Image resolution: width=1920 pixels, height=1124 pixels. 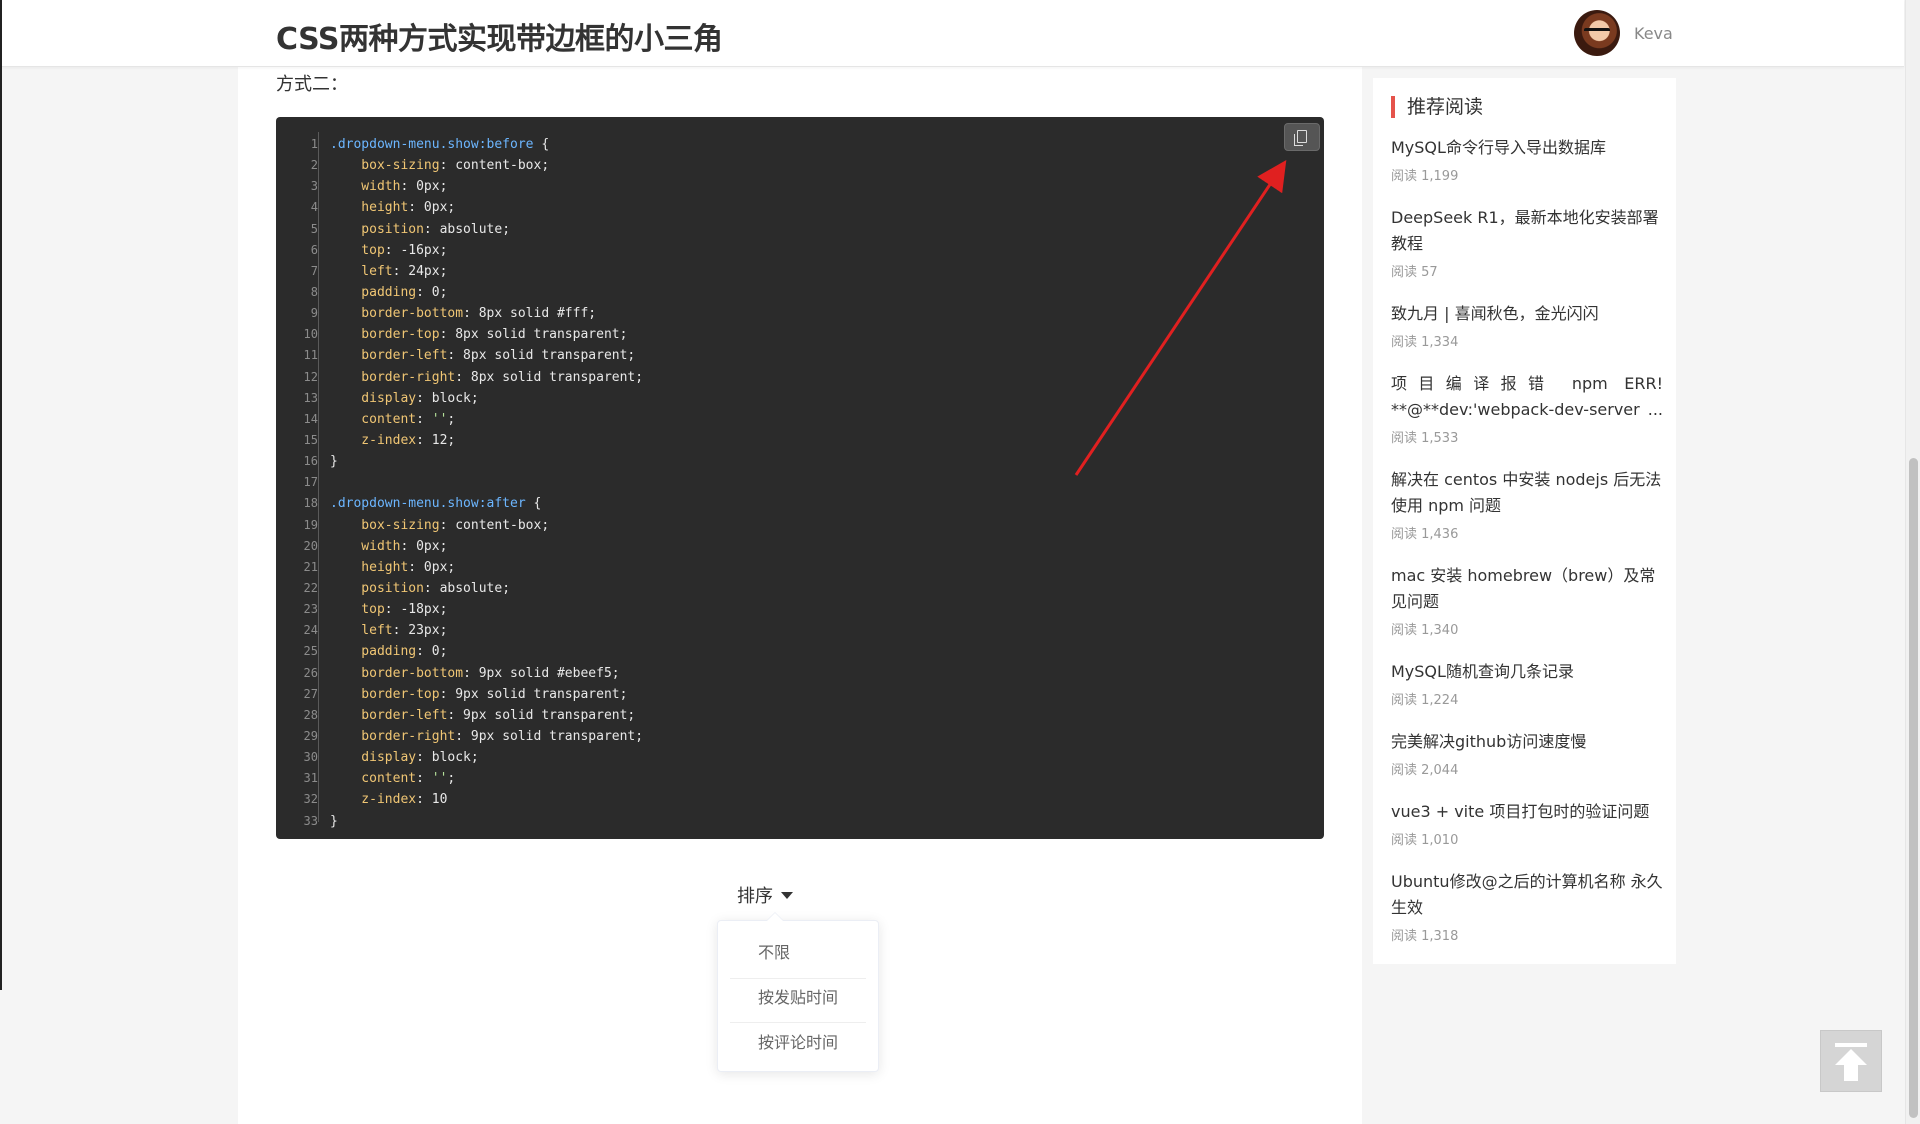 I want to click on recommended-item-views: 阅读 1,318, so click(x=1425, y=936).